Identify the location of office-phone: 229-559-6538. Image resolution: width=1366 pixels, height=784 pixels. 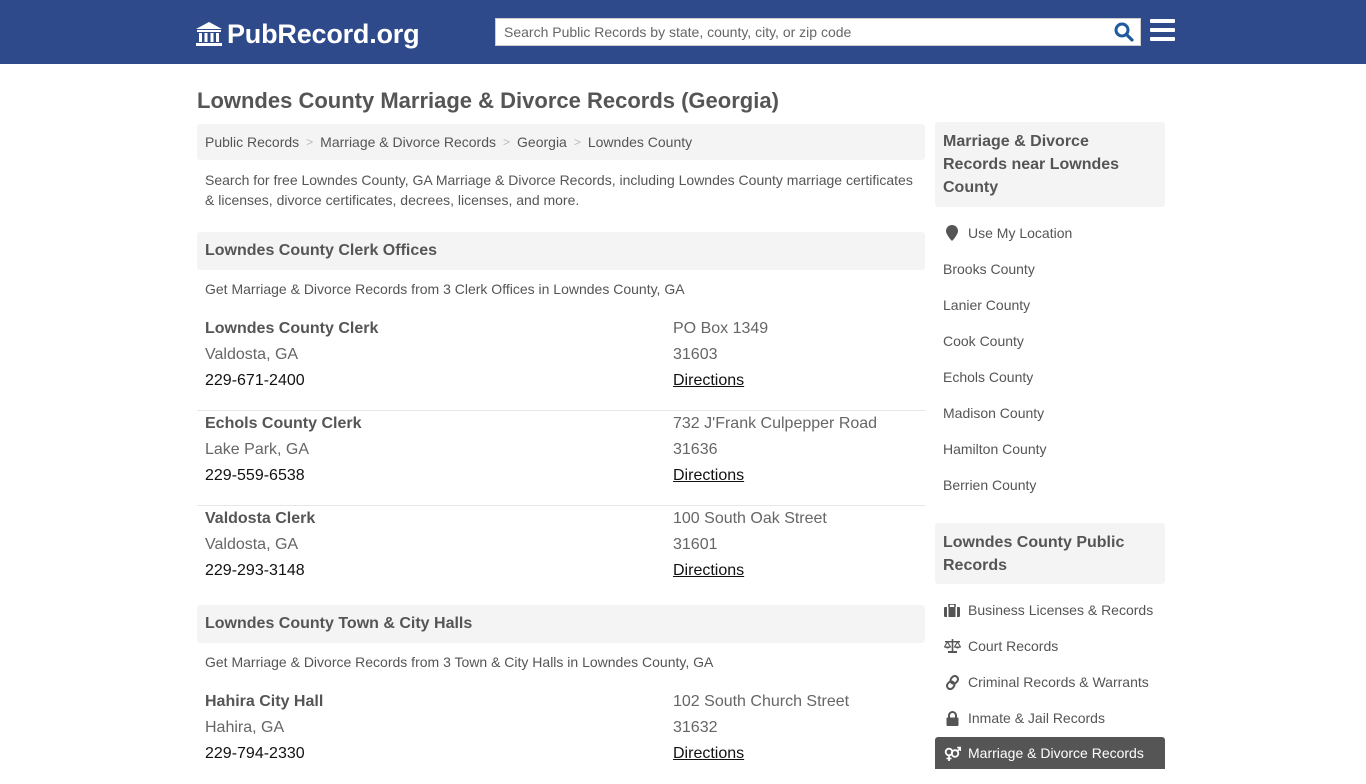
(283, 476).